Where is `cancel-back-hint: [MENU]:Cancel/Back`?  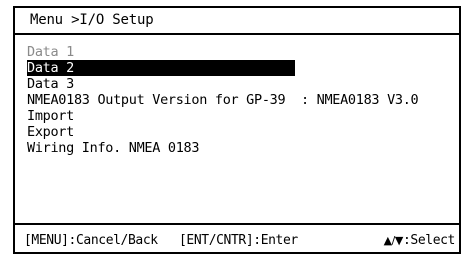 cancel-back-hint: [MENU]:Cancel/Back is located at coordinates (91, 240).